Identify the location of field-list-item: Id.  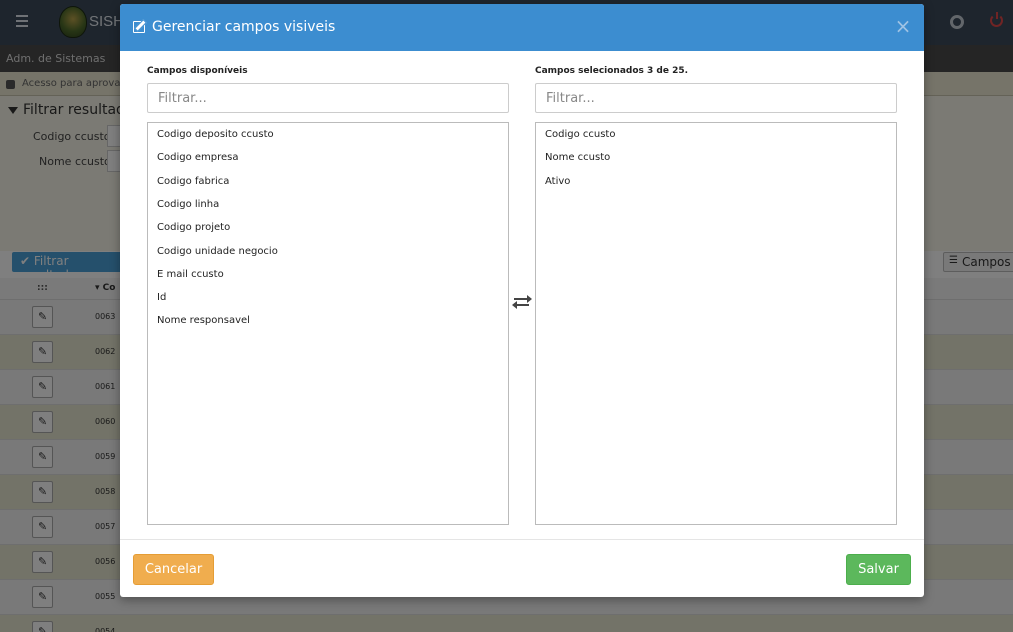
(161, 297).